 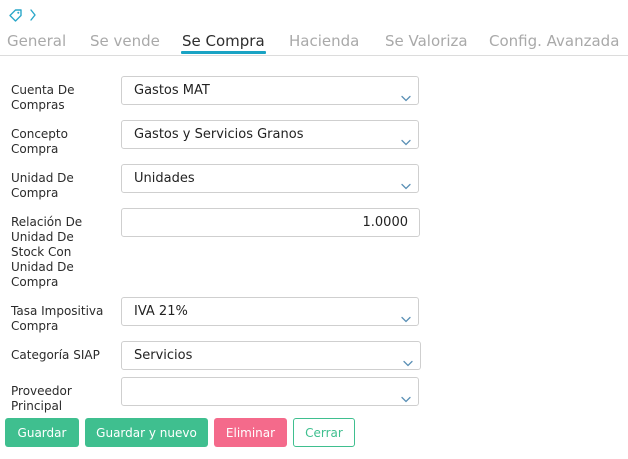 I want to click on relacion-unidad-value: 1.0000, so click(x=385, y=222).